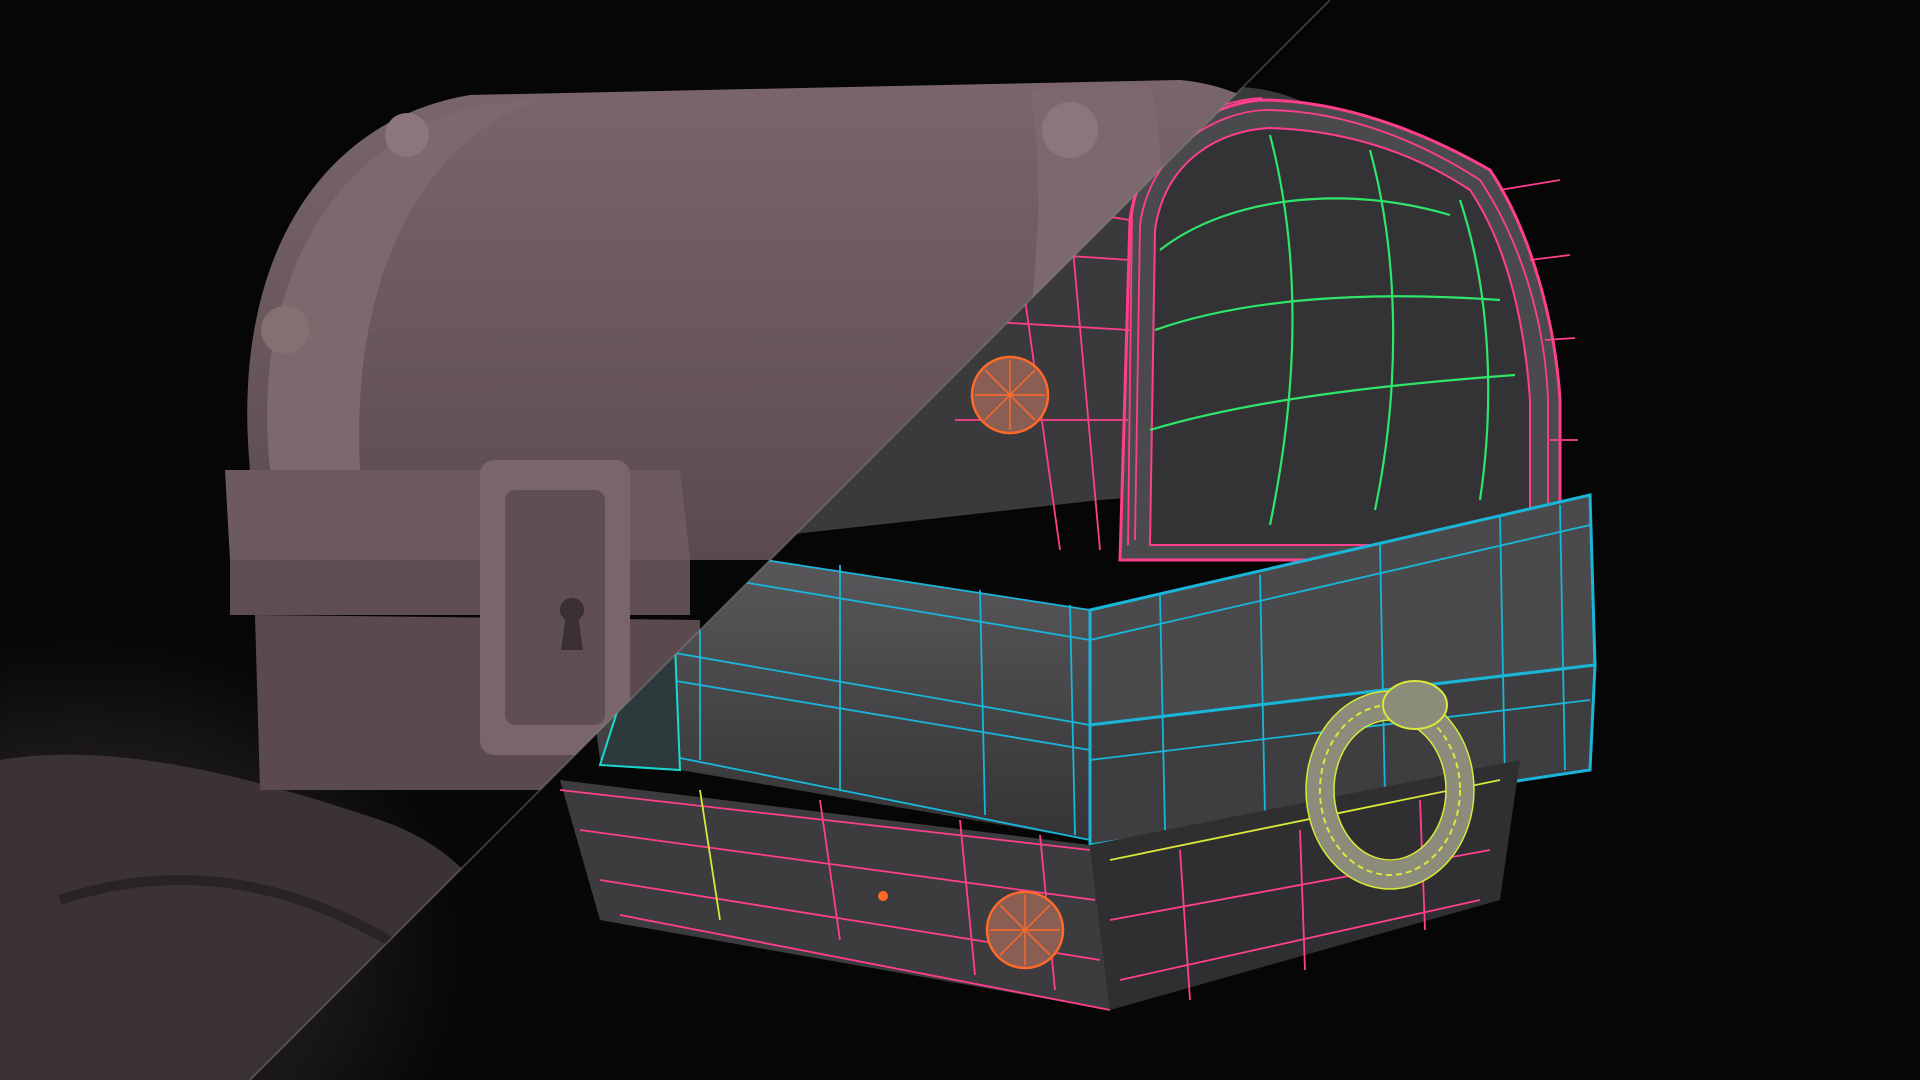 Image resolution: width=1920 pixels, height=1080 pixels. I want to click on ring-mount, so click(1415, 705).